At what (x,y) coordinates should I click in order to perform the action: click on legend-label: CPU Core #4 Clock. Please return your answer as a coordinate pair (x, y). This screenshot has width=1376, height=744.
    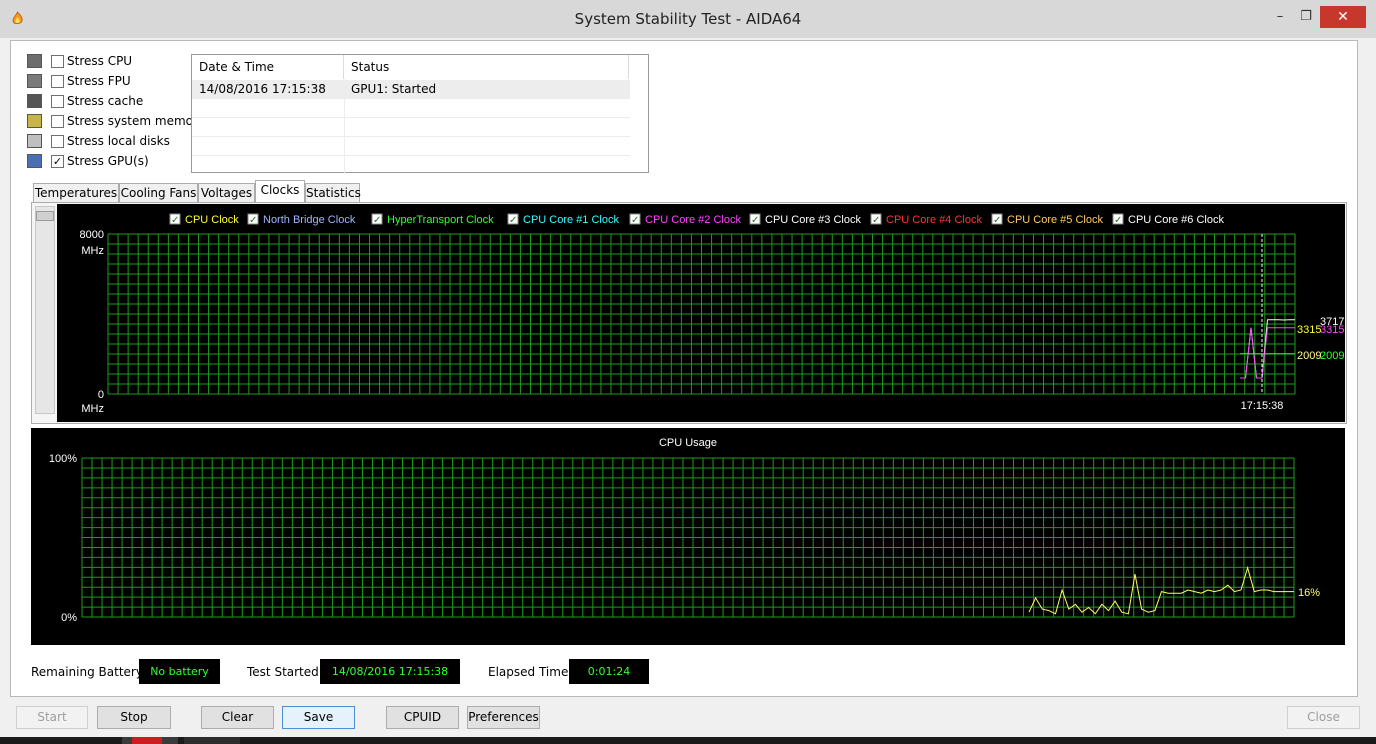
    Looking at the image, I should click on (934, 220).